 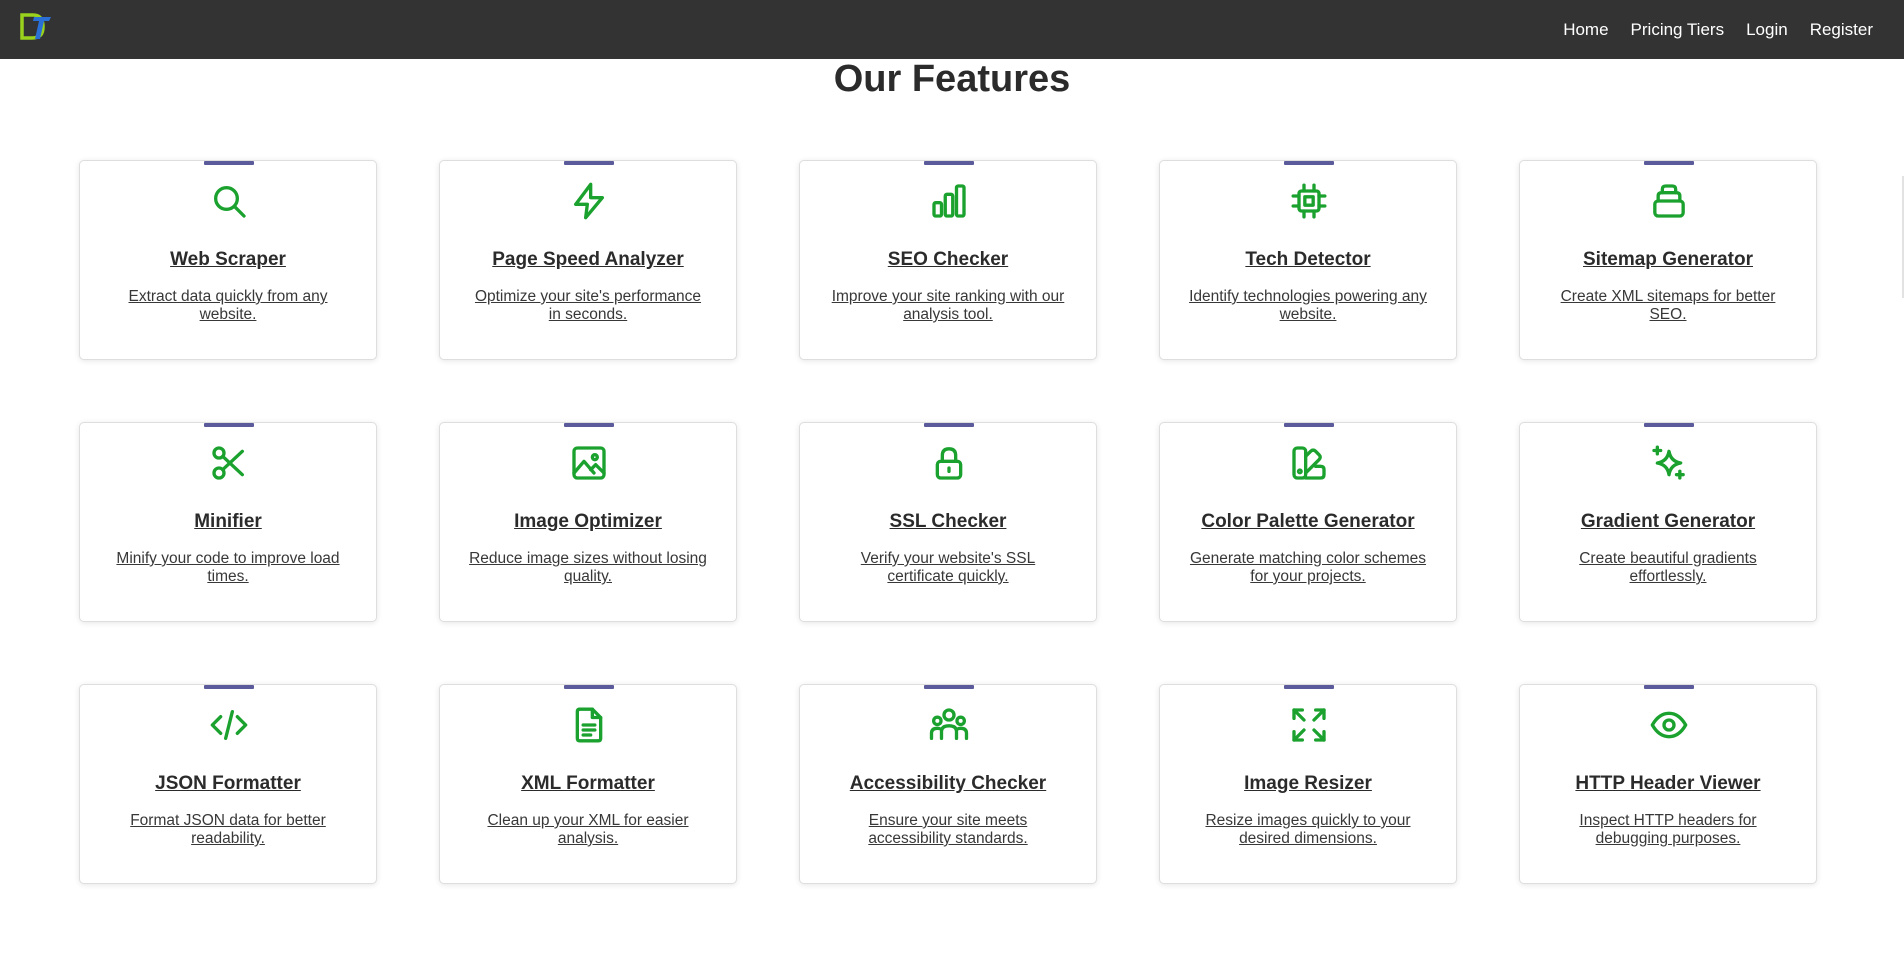 What do you see at coordinates (229, 463) in the screenshot?
I see `scissors-icon` at bounding box center [229, 463].